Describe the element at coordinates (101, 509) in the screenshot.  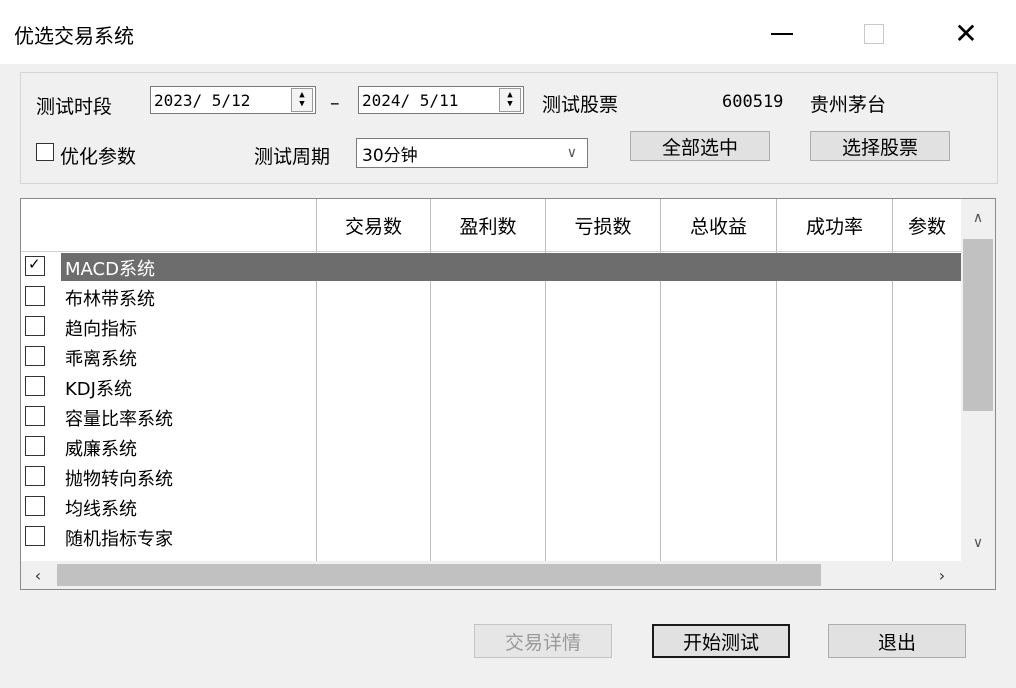
I see `row-name: 均线系统` at that location.